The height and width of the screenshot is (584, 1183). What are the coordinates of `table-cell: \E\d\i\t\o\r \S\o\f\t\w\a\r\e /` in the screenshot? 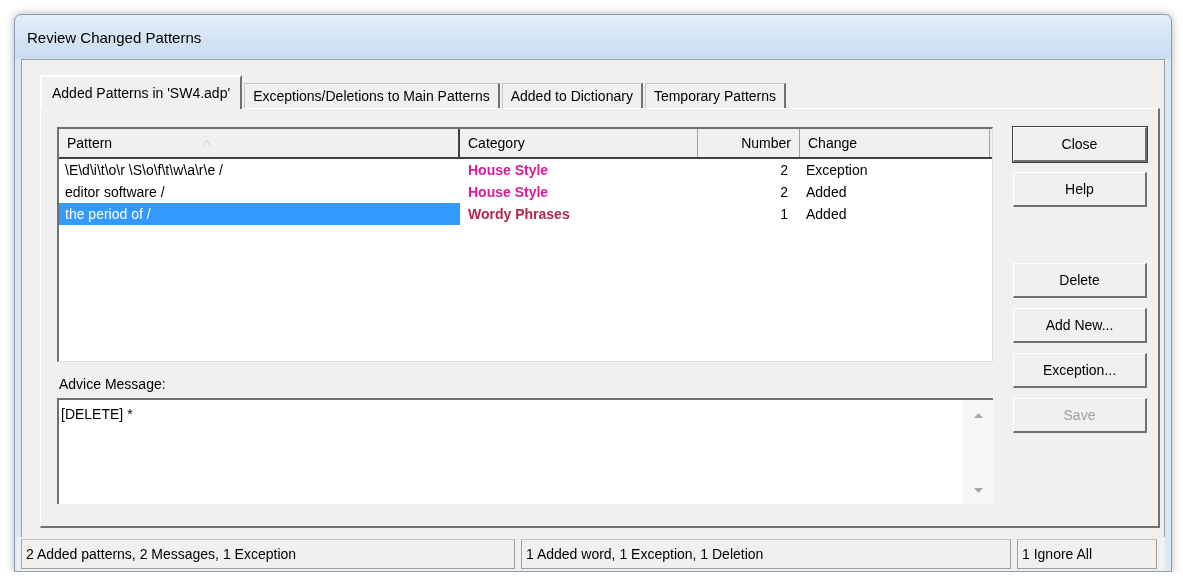 It's located at (259, 170).